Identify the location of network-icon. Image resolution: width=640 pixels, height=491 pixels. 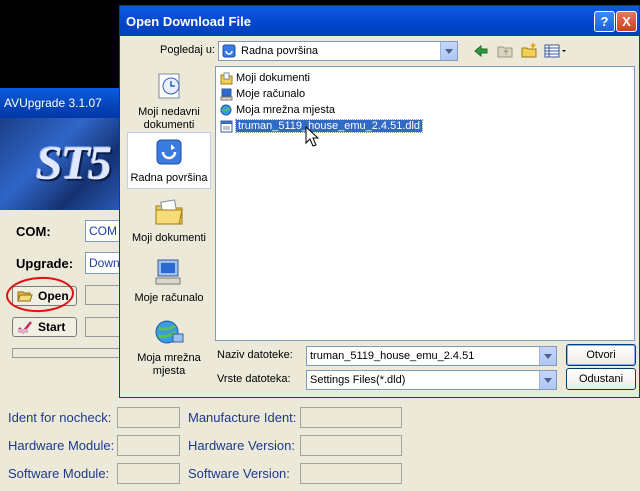
(226, 110).